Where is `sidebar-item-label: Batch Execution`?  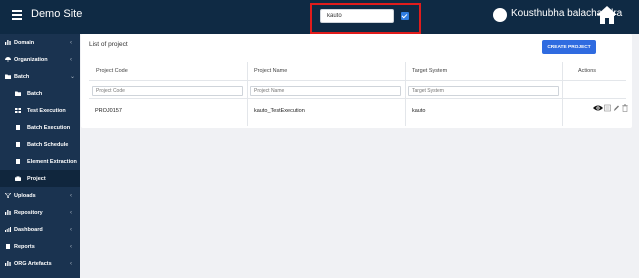 sidebar-item-label: Batch Execution is located at coordinates (49, 127).